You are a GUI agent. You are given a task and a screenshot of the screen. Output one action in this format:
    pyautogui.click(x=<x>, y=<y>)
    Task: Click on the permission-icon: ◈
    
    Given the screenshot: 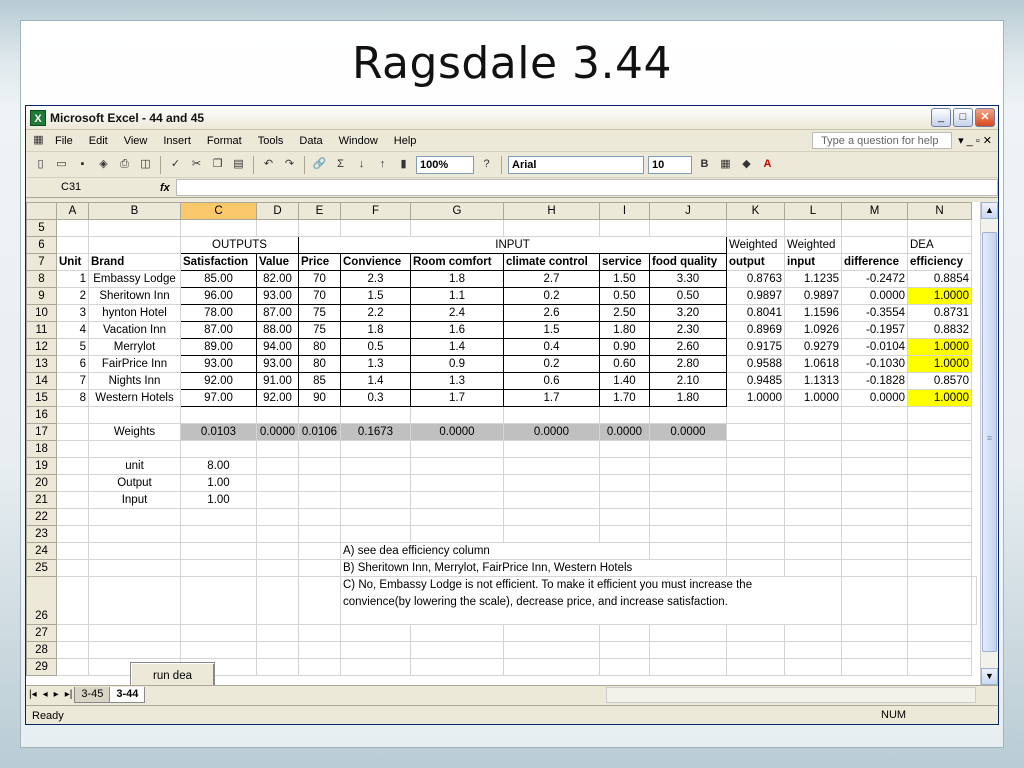 What is the action you would take?
    pyautogui.click(x=103, y=164)
    